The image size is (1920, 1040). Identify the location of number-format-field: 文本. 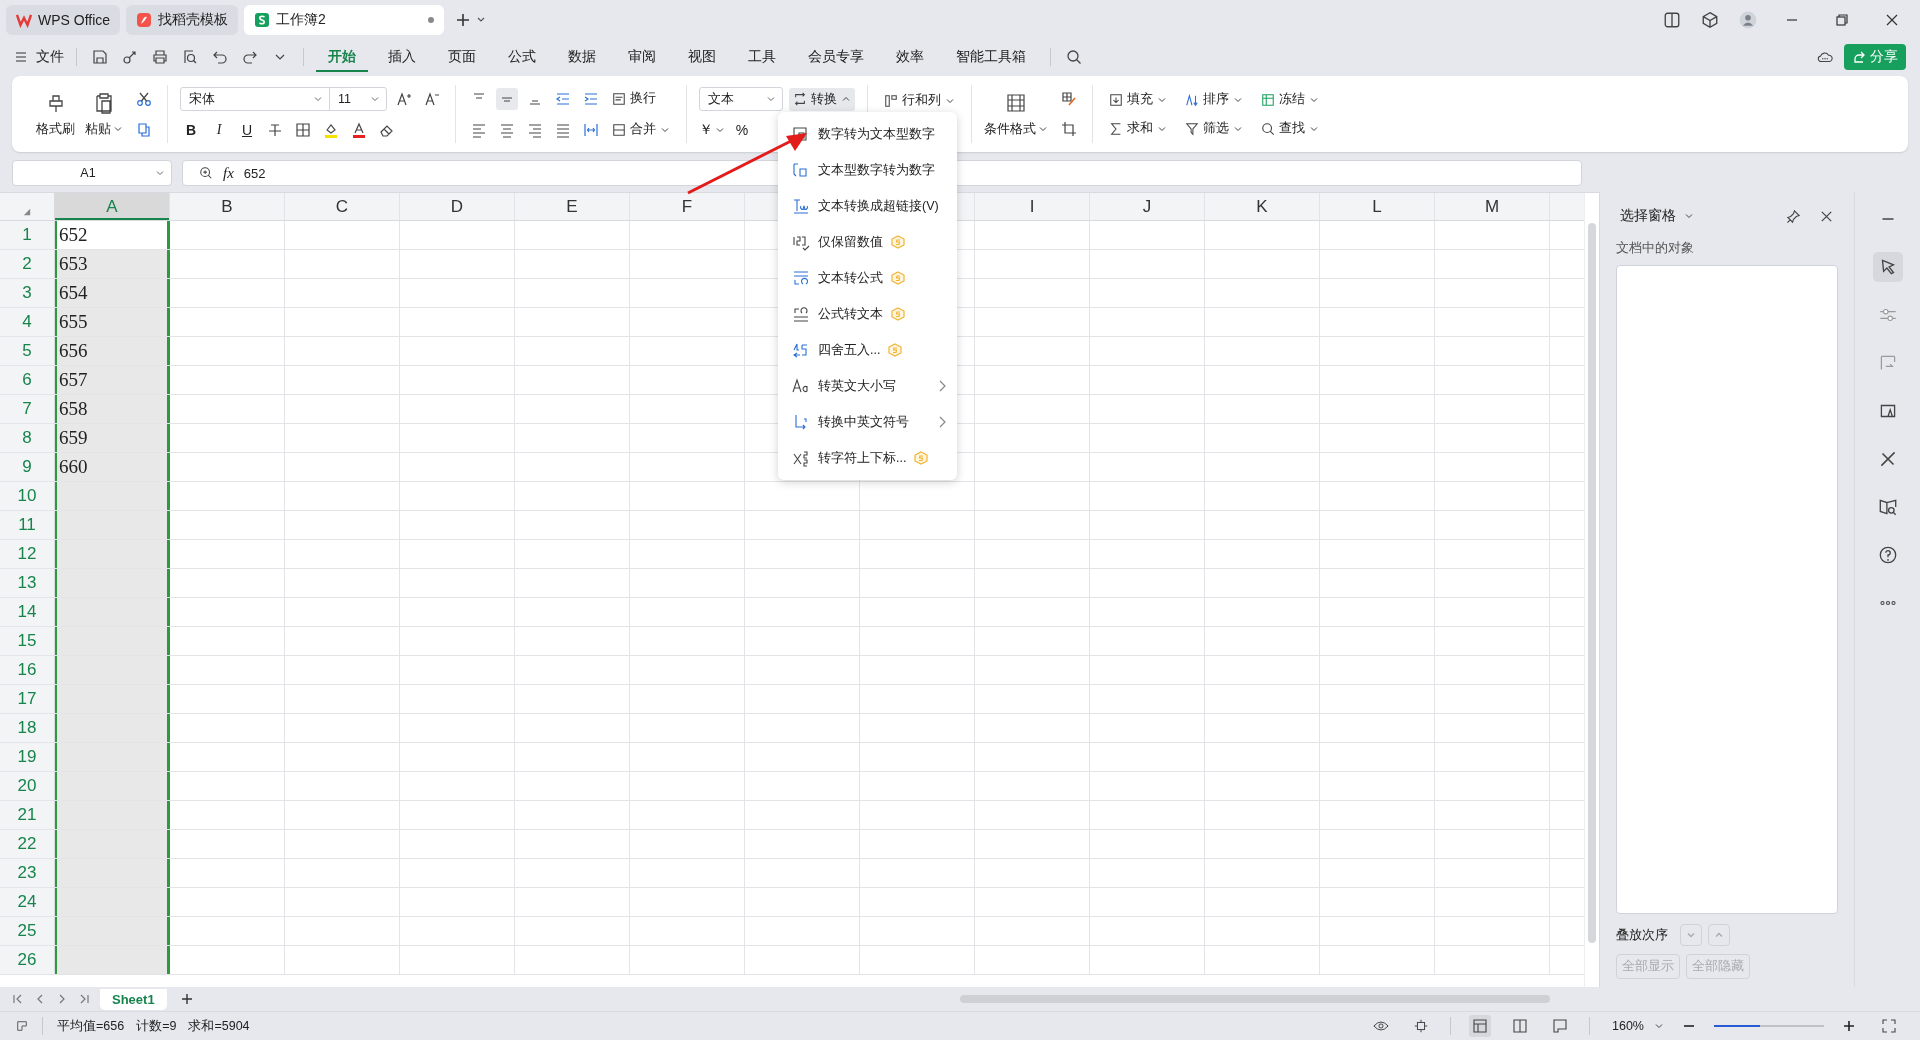
(741, 99).